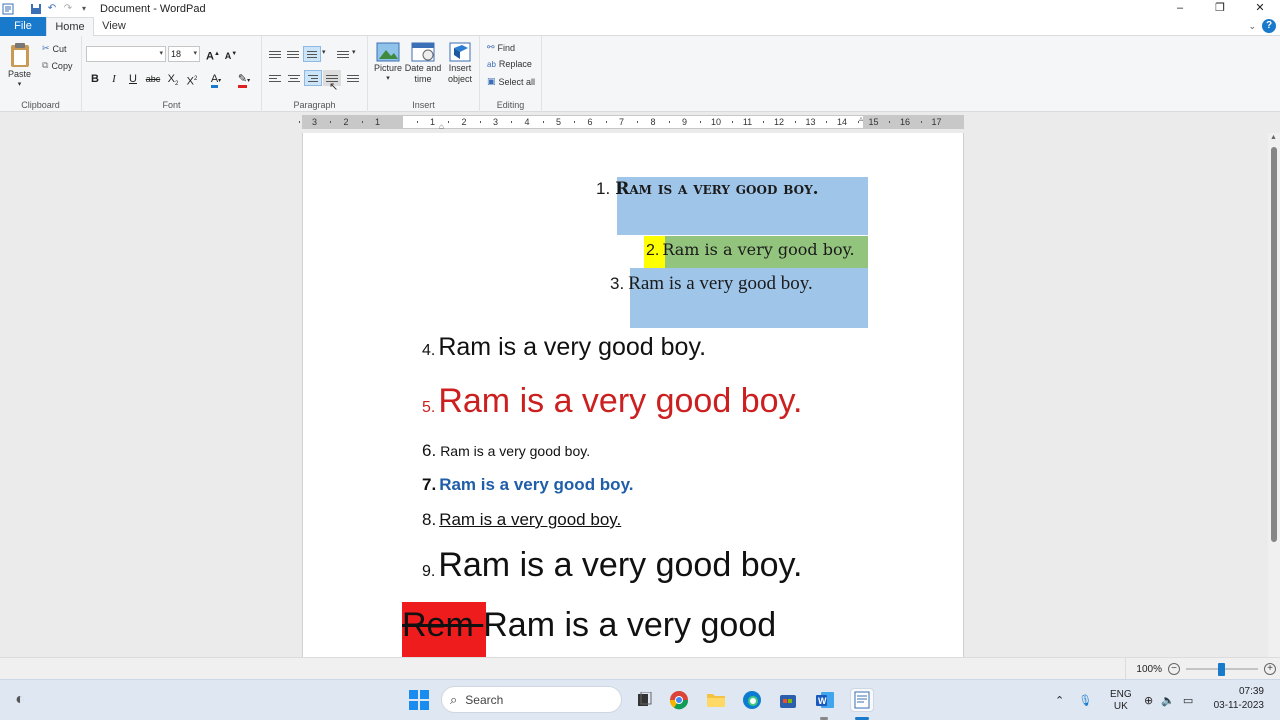 This screenshot has height=720, width=1280. I want to click on tab-file: File, so click(23, 26).